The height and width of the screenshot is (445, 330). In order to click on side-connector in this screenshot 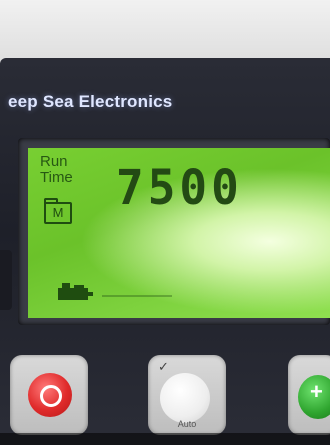, I will do `click(6, 280)`.